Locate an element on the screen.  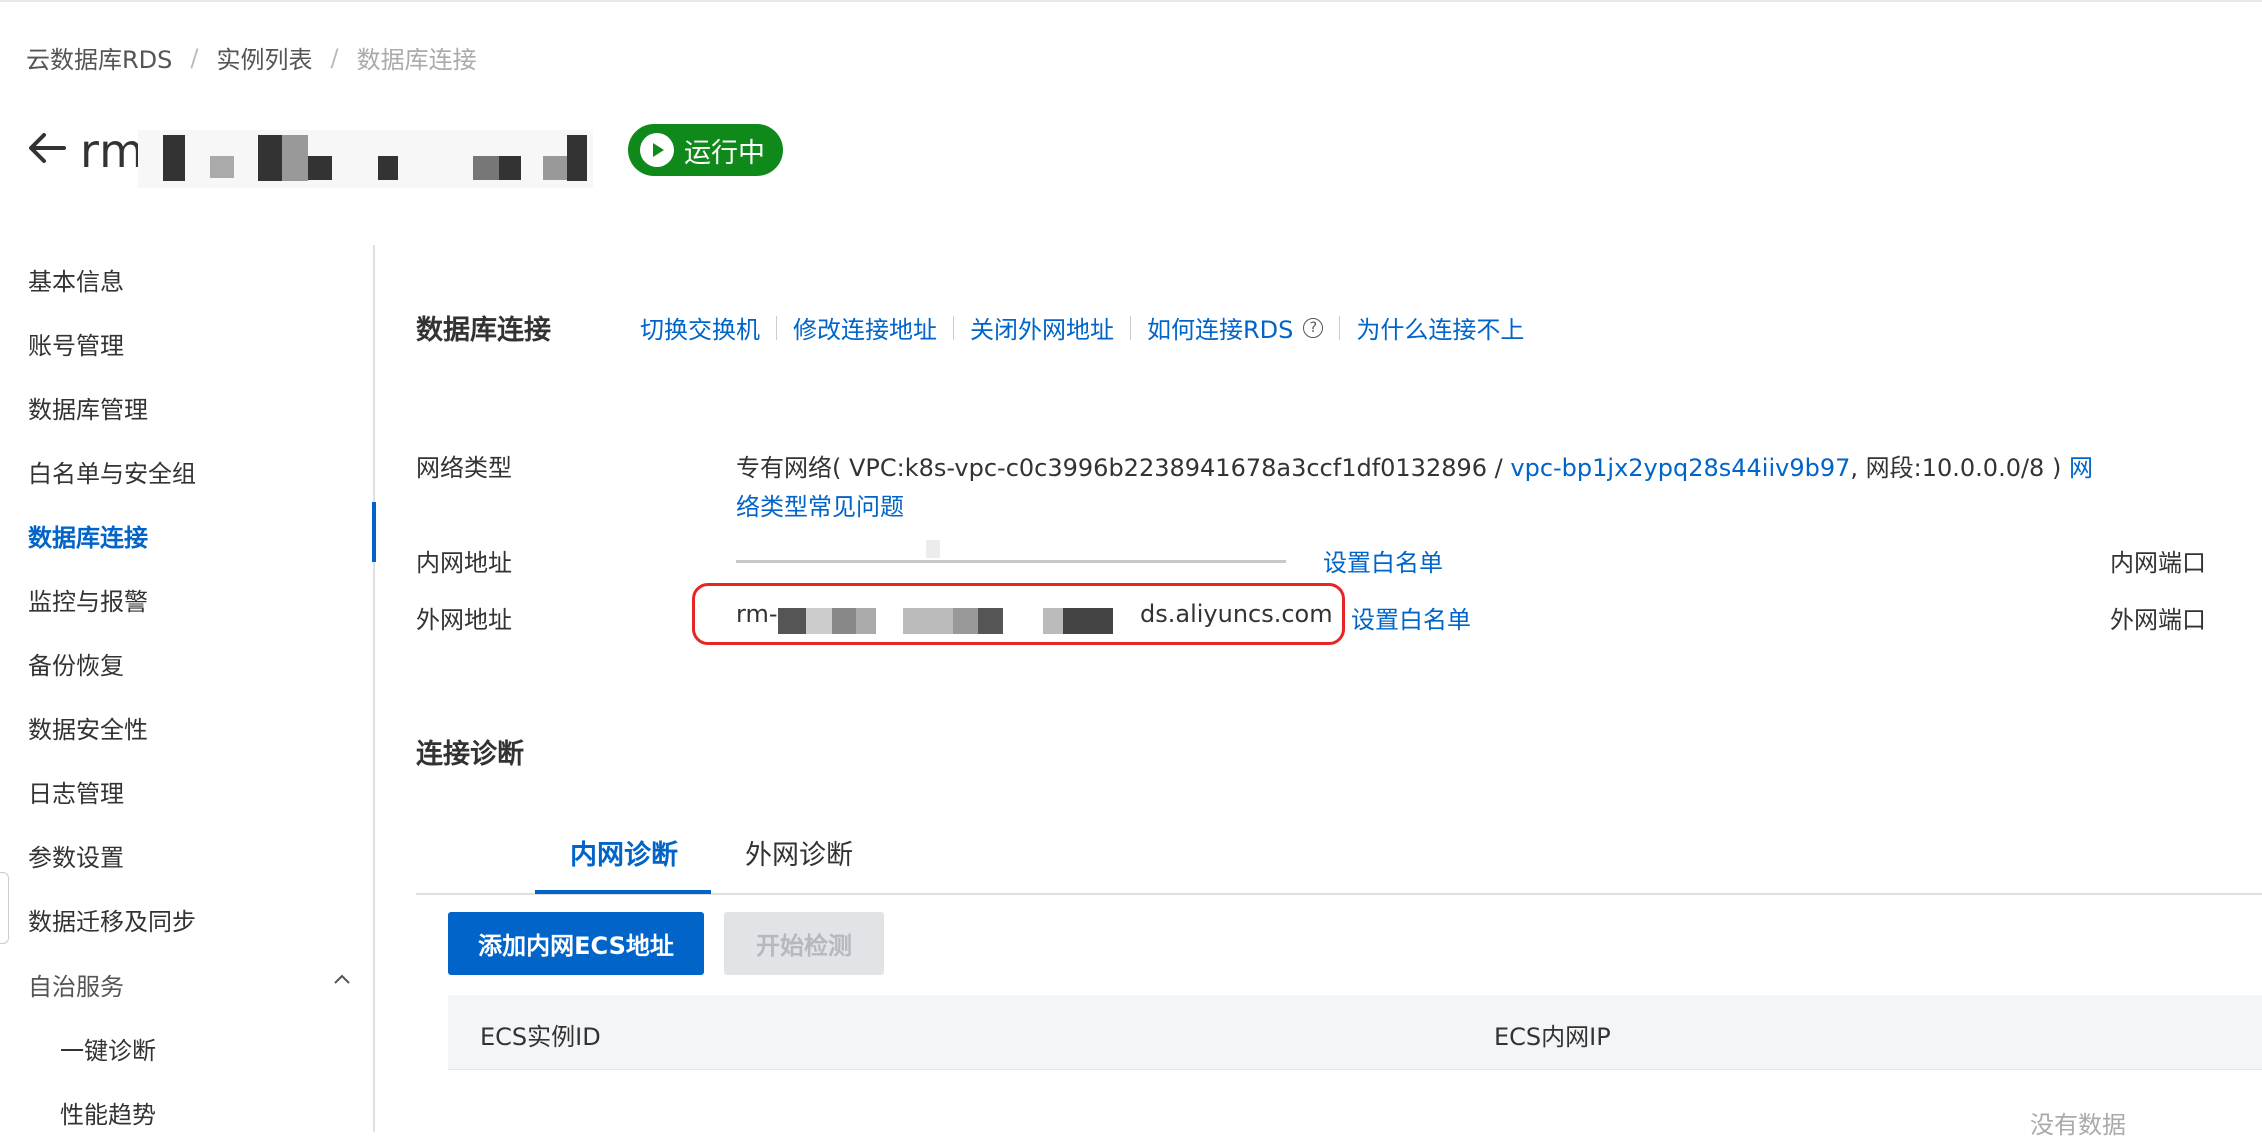
sidebar-item-backup: 备份恢复 is located at coordinates (76, 663).